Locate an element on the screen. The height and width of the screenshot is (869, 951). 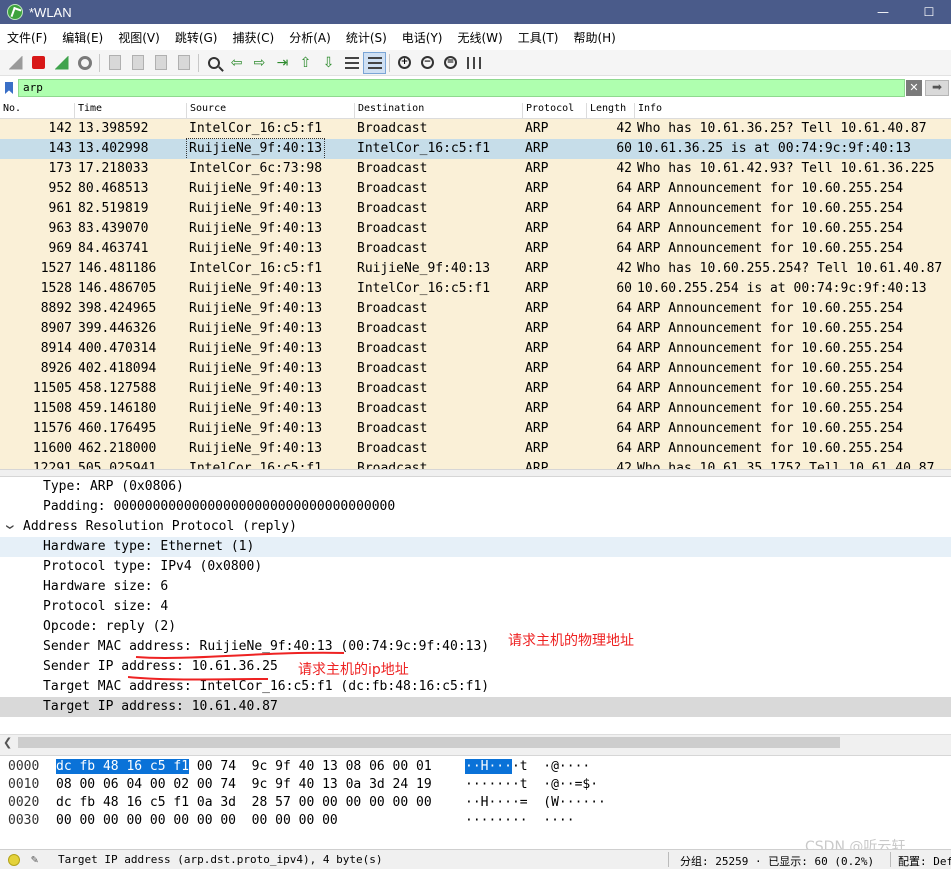
restart-capture-button is located at coordinates (61, 63).